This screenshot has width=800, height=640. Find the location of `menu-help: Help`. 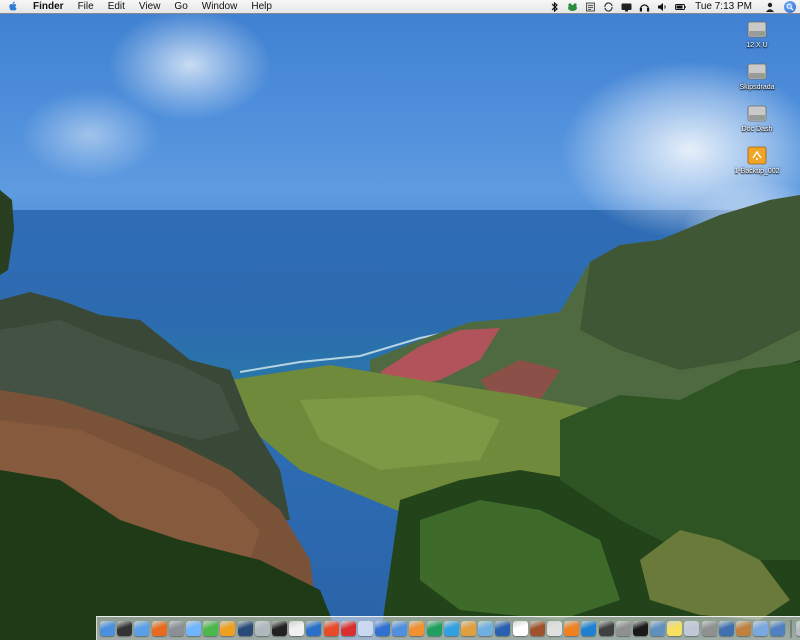

menu-help: Help is located at coordinates (261, 7).